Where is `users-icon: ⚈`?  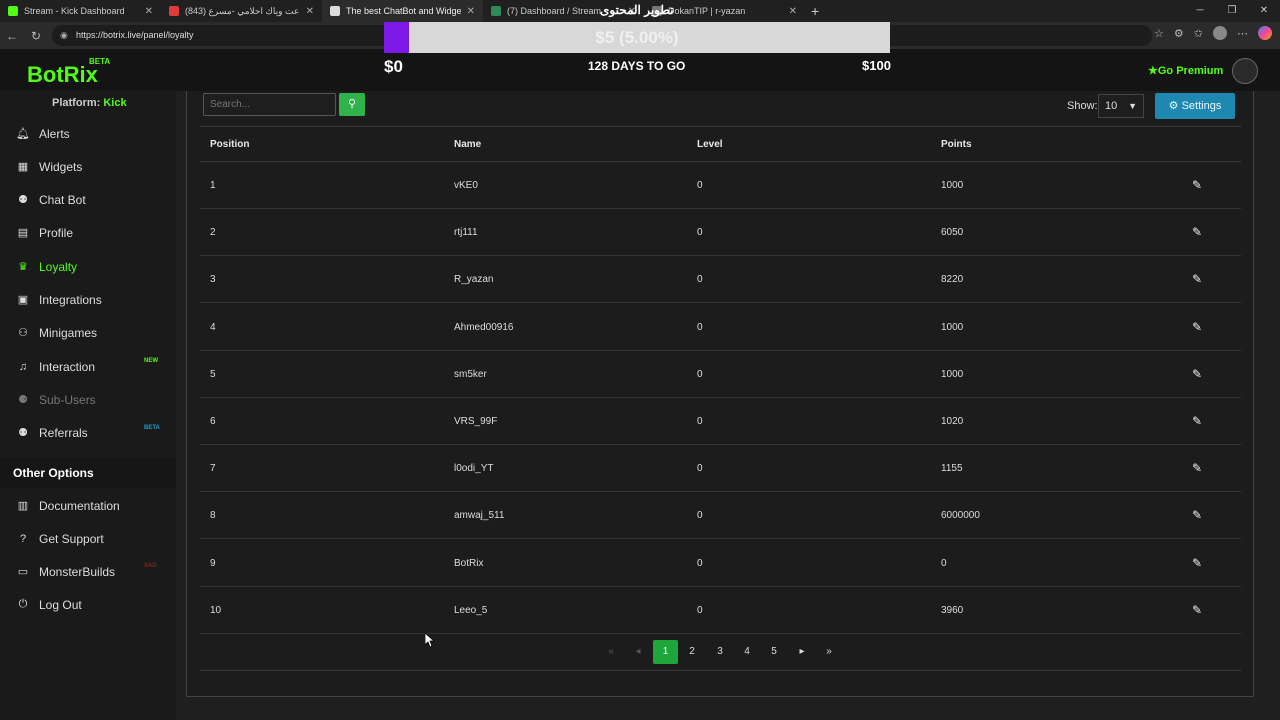
users-icon: ⚈ is located at coordinates (23, 400).